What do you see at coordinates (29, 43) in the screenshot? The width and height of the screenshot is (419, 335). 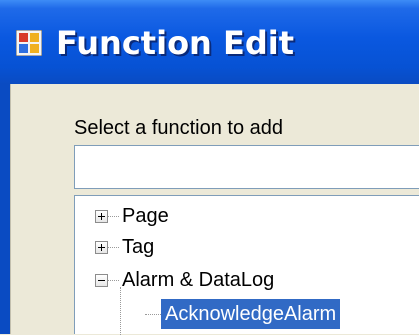 I see `app-icon` at bounding box center [29, 43].